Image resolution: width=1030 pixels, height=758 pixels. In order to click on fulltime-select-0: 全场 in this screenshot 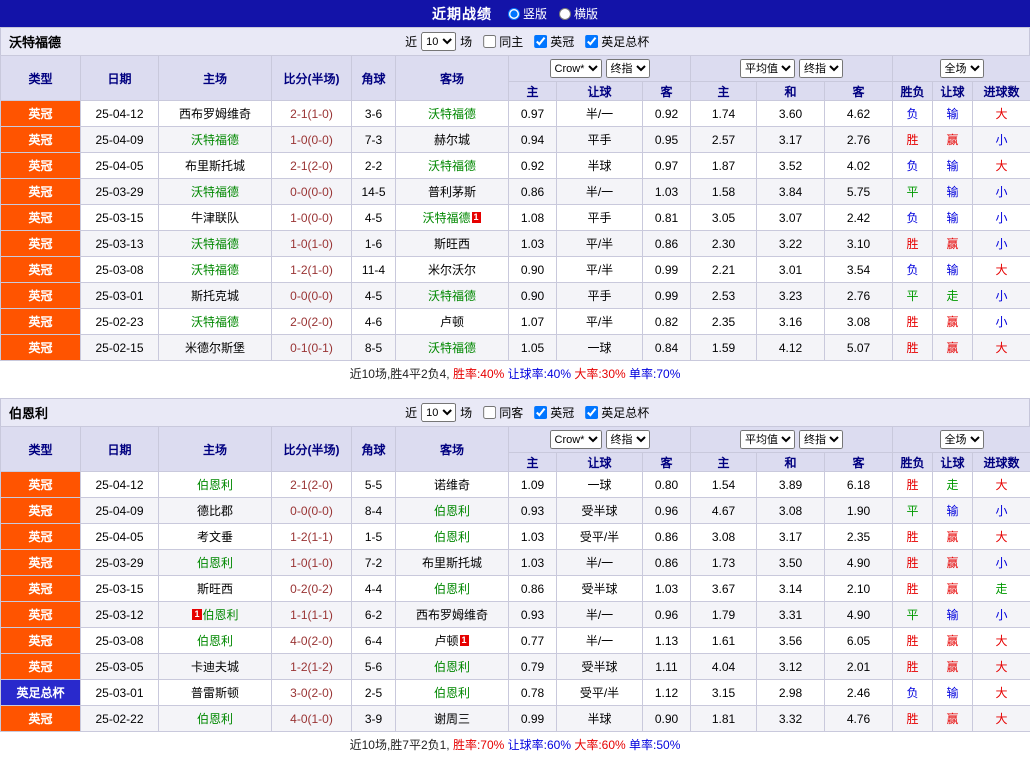, I will do `click(962, 68)`.